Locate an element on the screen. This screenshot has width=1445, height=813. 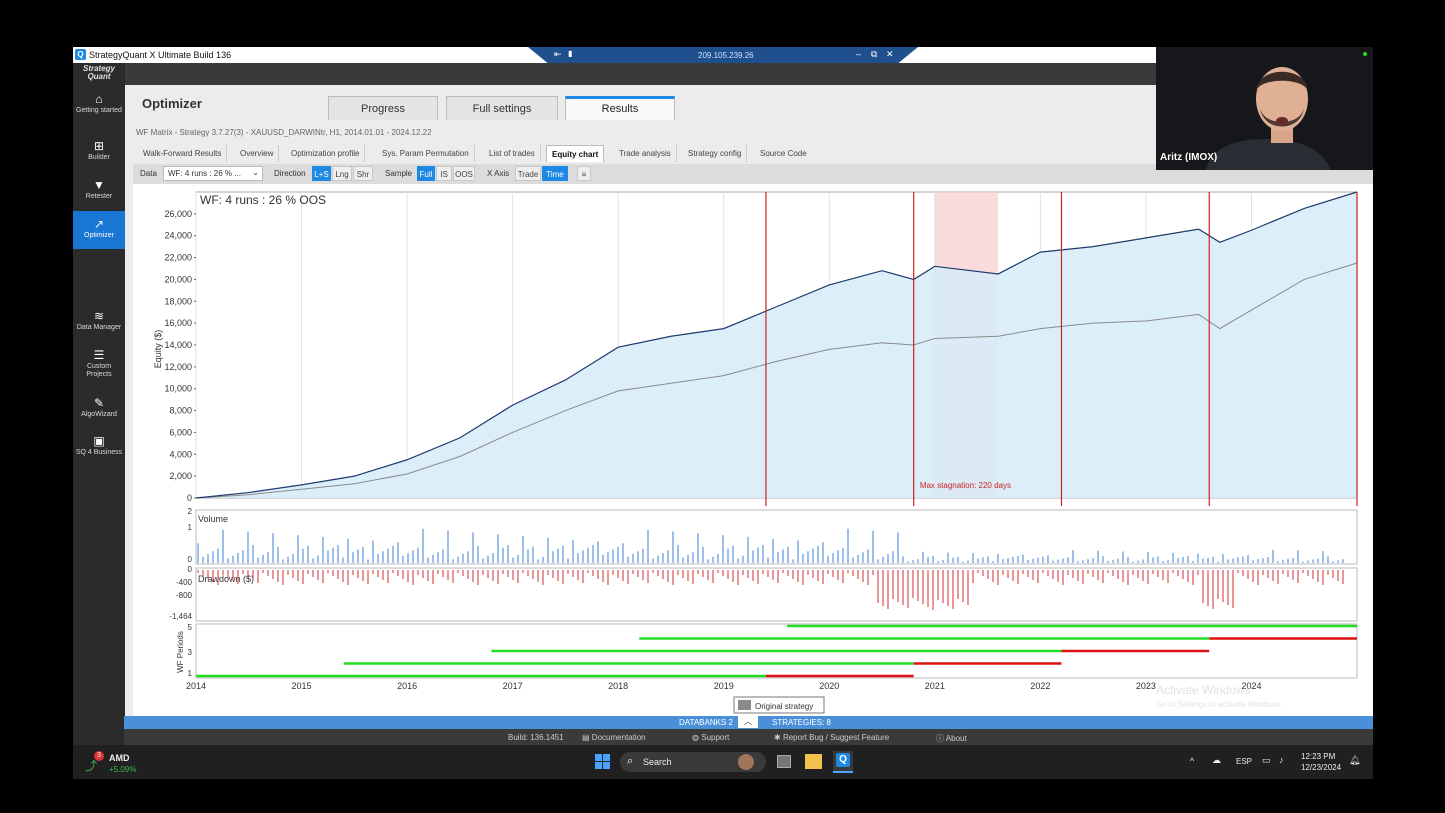
report-bug-link: ✱ Report Bug / Suggest Feature is located at coordinates (831, 737).